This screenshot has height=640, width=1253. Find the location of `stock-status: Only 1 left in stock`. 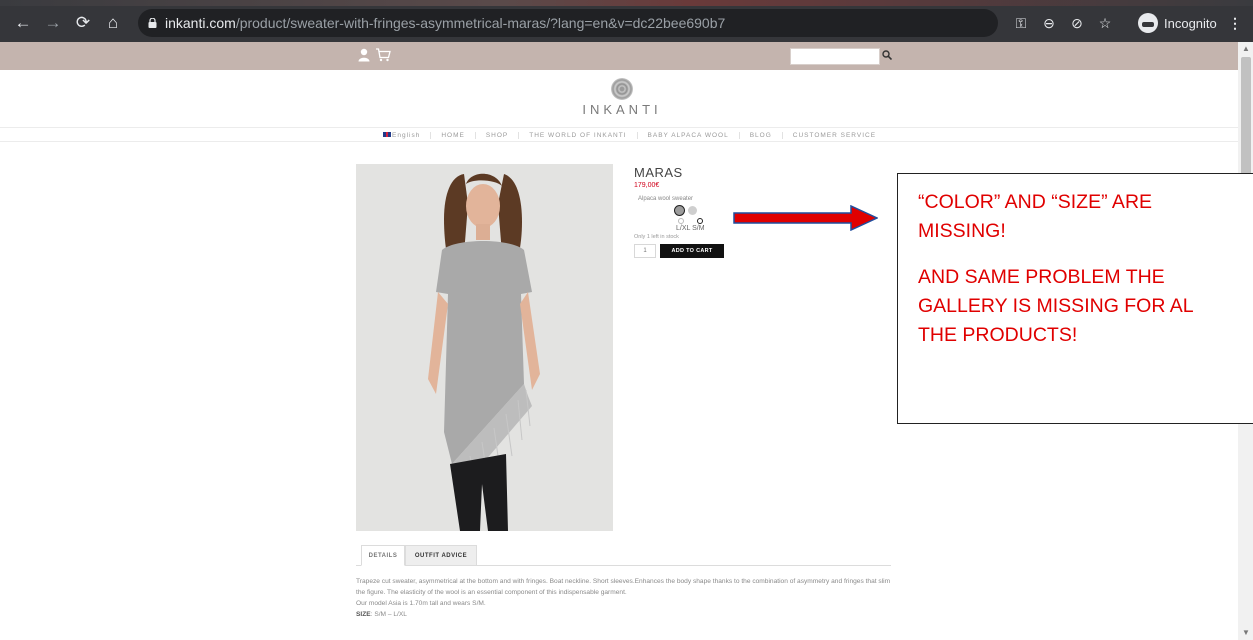

stock-status: Only 1 left in stock is located at coordinates (656, 237).